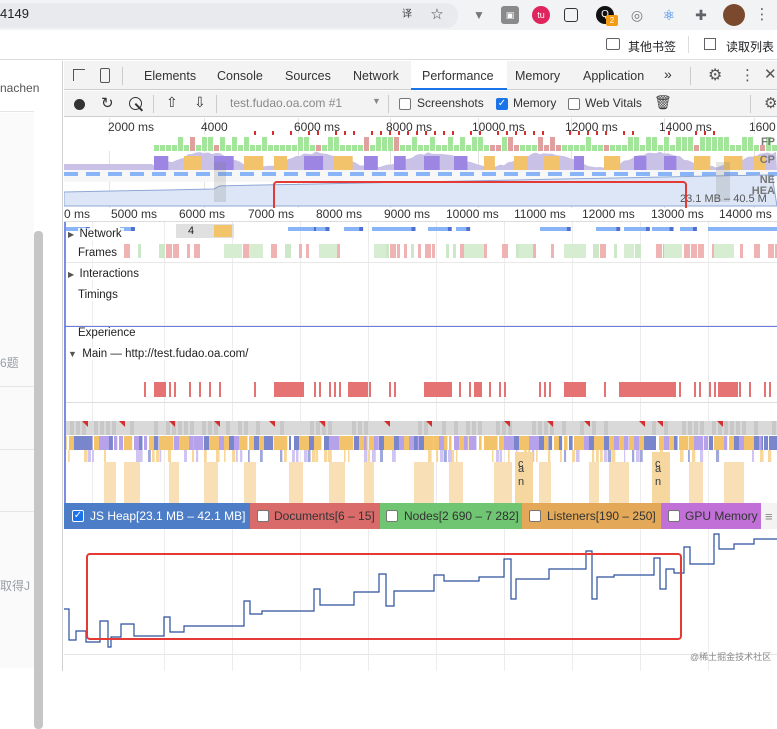  What do you see at coordinates (79, 75) in the screenshot?
I see `inspect-element-icon` at bounding box center [79, 75].